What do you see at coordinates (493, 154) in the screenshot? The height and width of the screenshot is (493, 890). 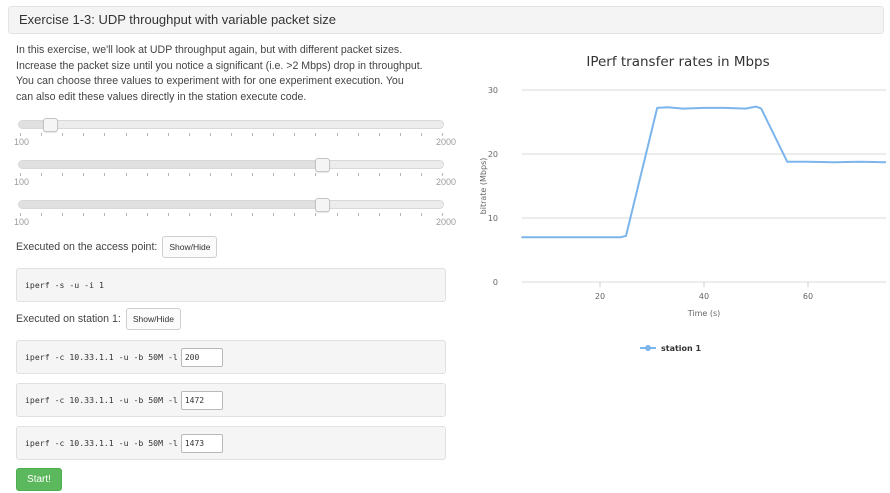 I see `y-tick-label: 20` at bounding box center [493, 154].